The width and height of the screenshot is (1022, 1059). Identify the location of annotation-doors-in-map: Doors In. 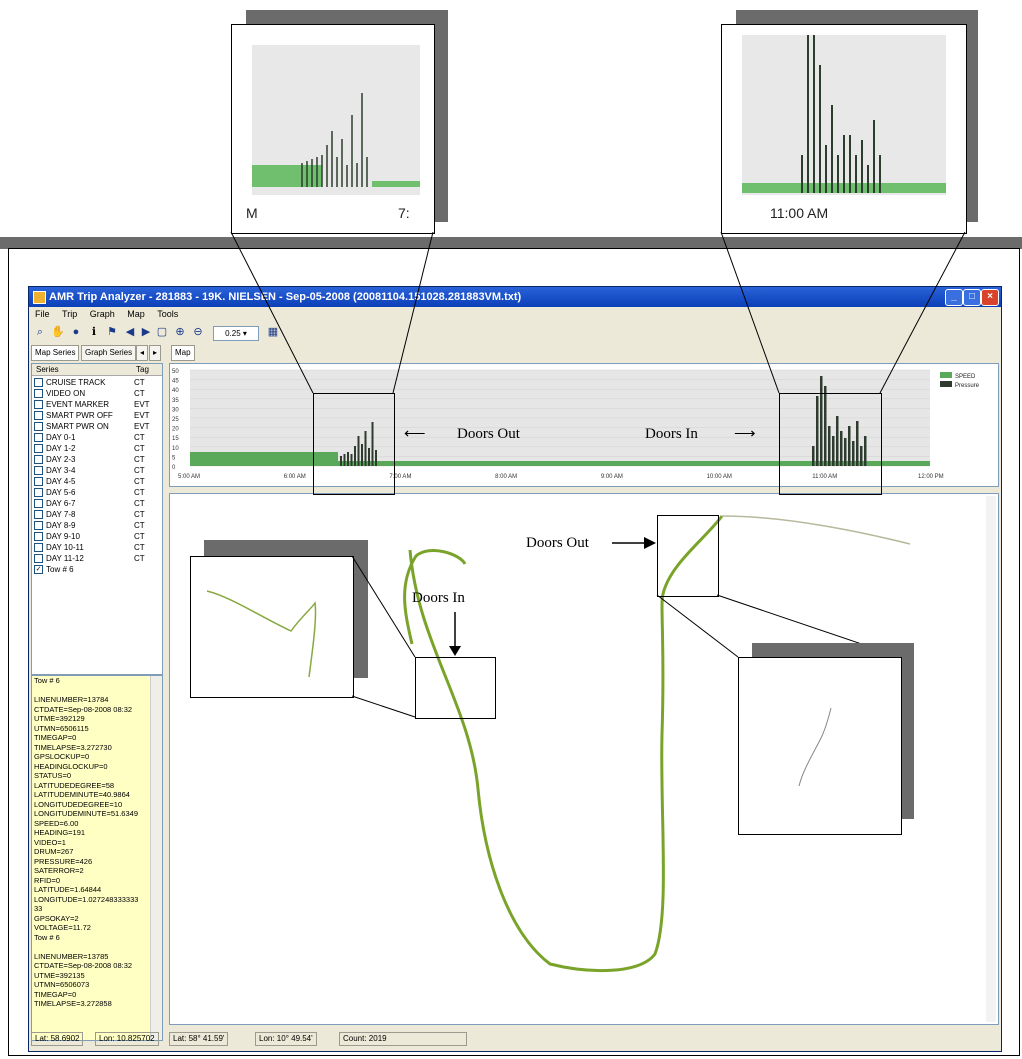
(438, 598).